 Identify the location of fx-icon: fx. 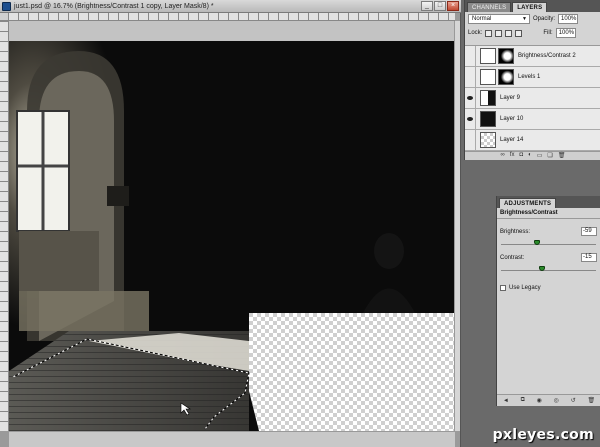
(512, 156).